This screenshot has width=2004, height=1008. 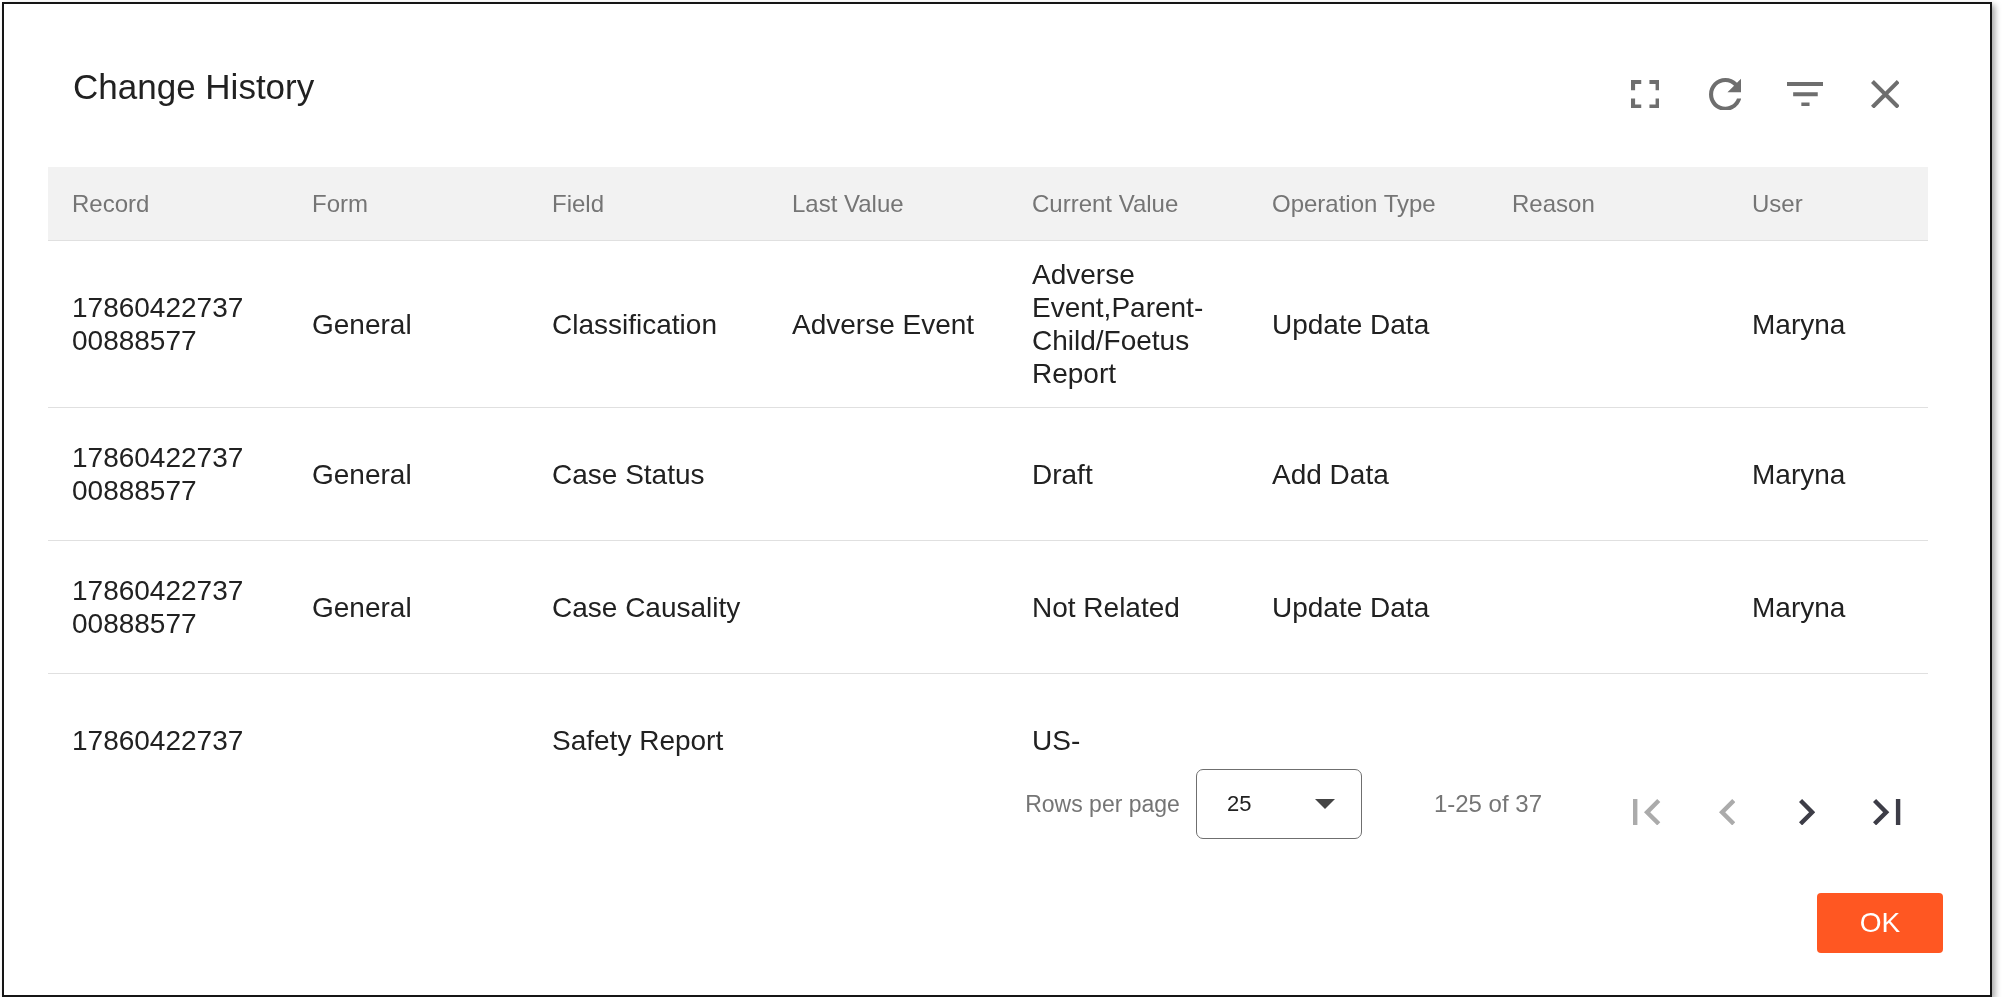 What do you see at coordinates (1330, 474) in the screenshot?
I see `table-cell: Add Data` at bounding box center [1330, 474].